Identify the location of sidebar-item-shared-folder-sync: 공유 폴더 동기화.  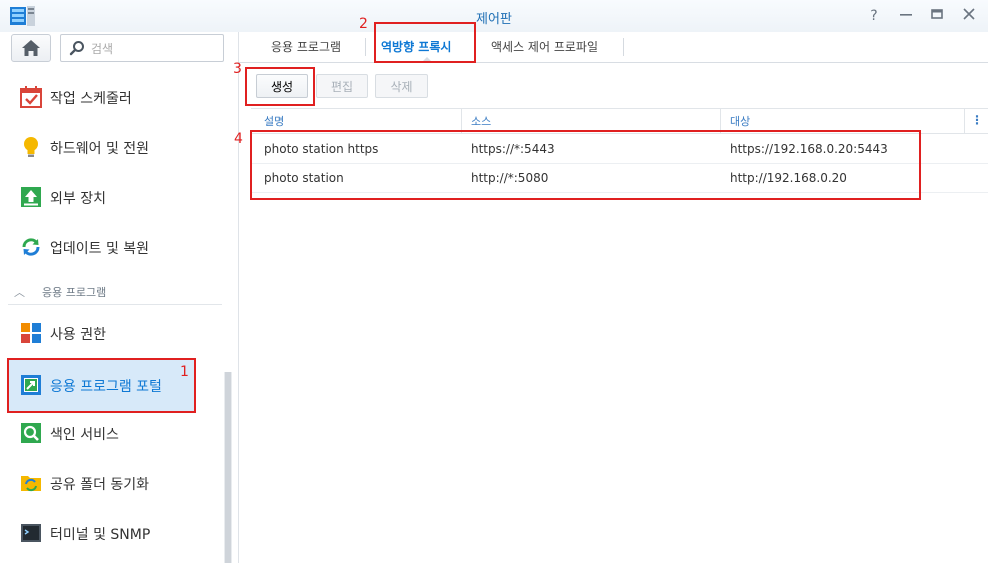
(101, 483).